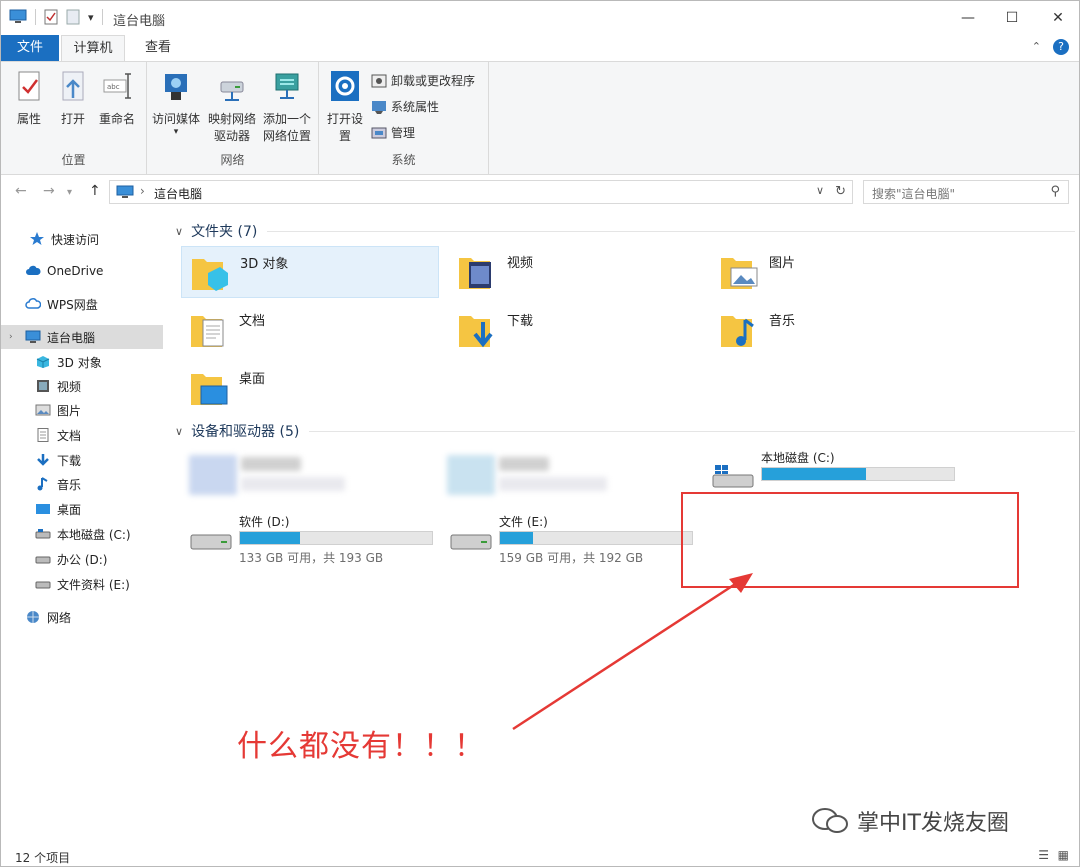 Image resolution: width=1080 pixels, height=867 pixels. I want to click on open-settings-button: 打开设置, so click(345, 107).